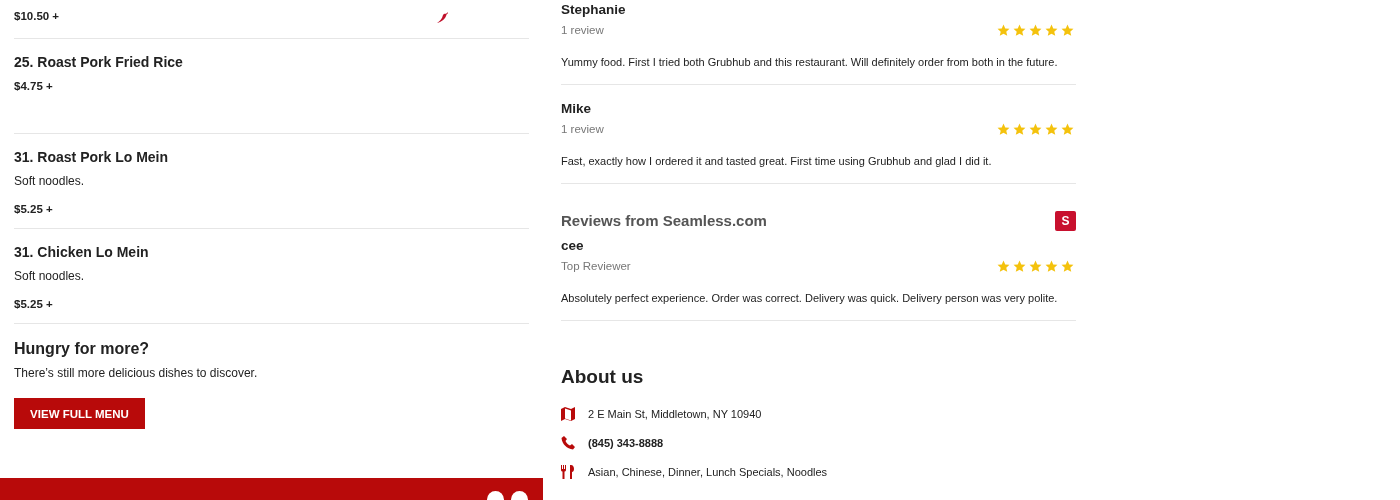 The width and height of the screenshot is (1400, 500). I want to click on review-text: Fast, exactly how I ordered it and tasted great. First time using Grubhub and glad I did it., so click(777, 161).